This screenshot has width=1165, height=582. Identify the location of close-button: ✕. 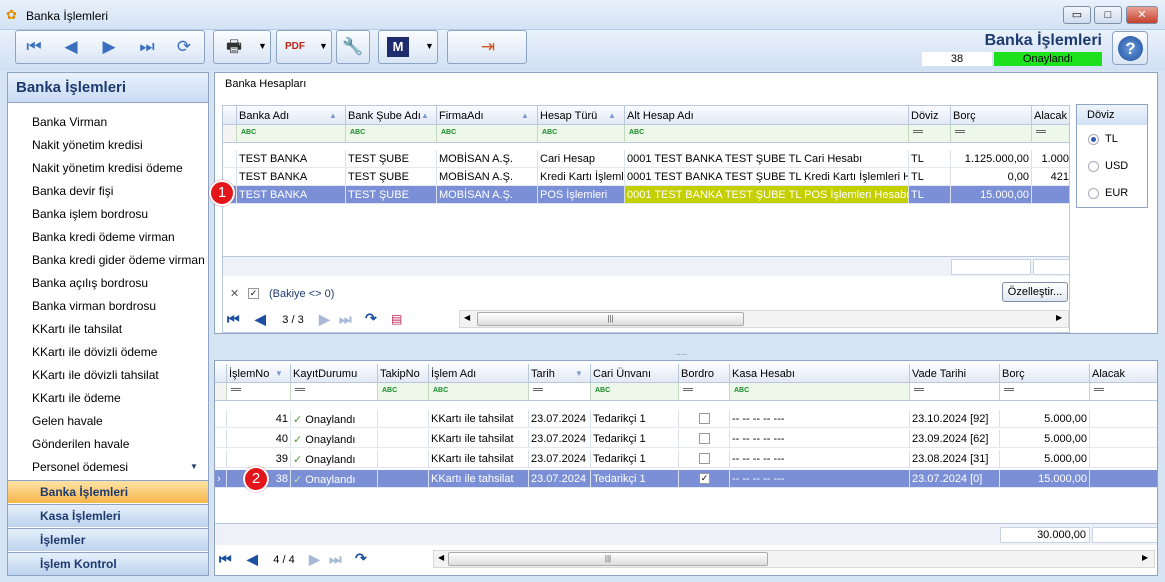
(1142, 15).